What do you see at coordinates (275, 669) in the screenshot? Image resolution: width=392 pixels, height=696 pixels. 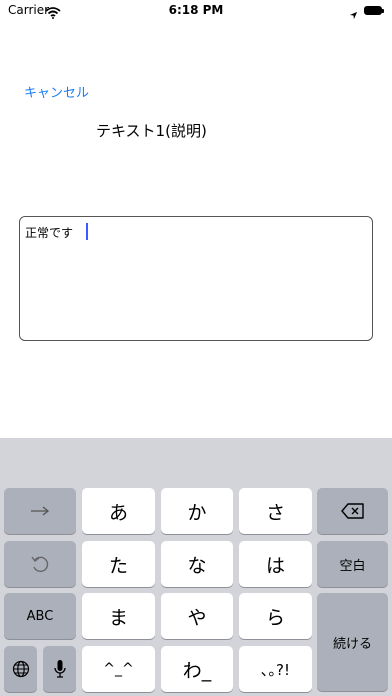 I see `punctuation-key: ､｡?!` at bounding box center [275, 669].